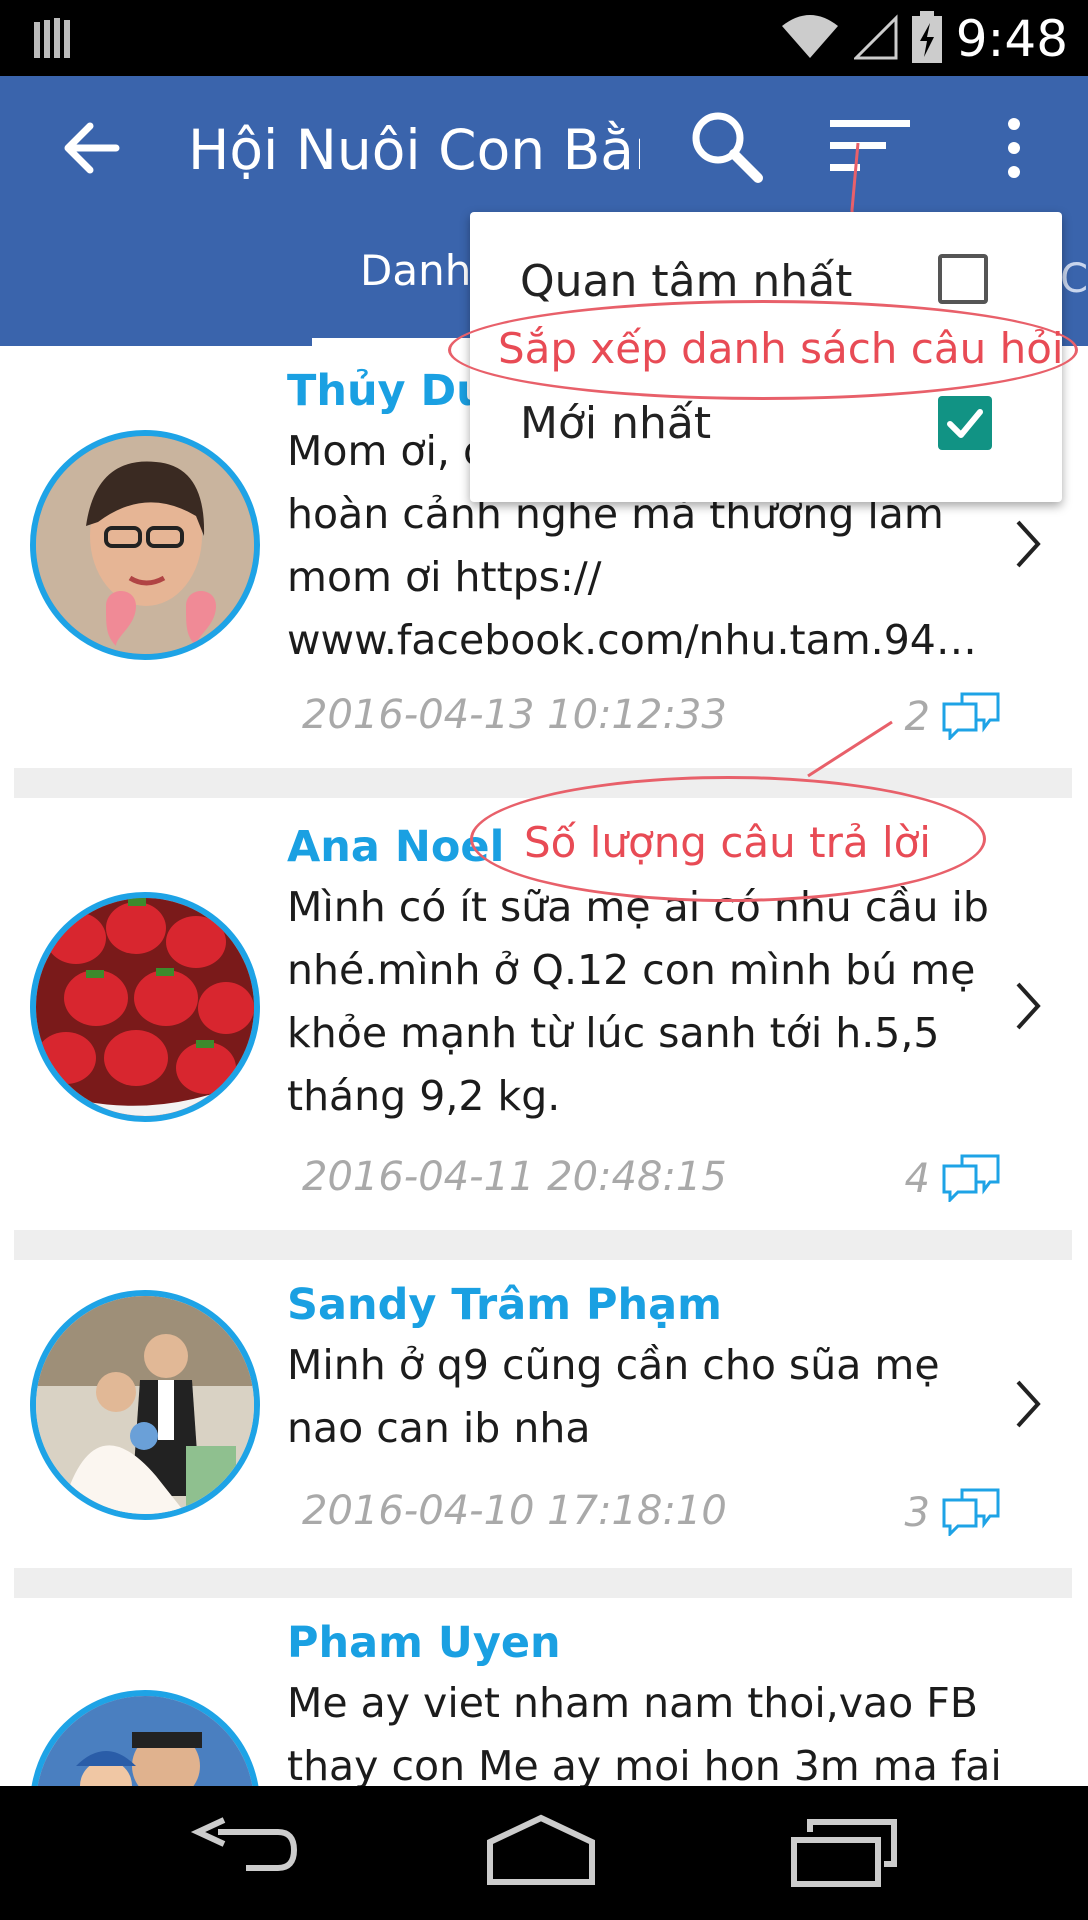 The height and width of the screenshot is (1920, 1088). I want to click on checkbox-most-interest, so click(963, 279).